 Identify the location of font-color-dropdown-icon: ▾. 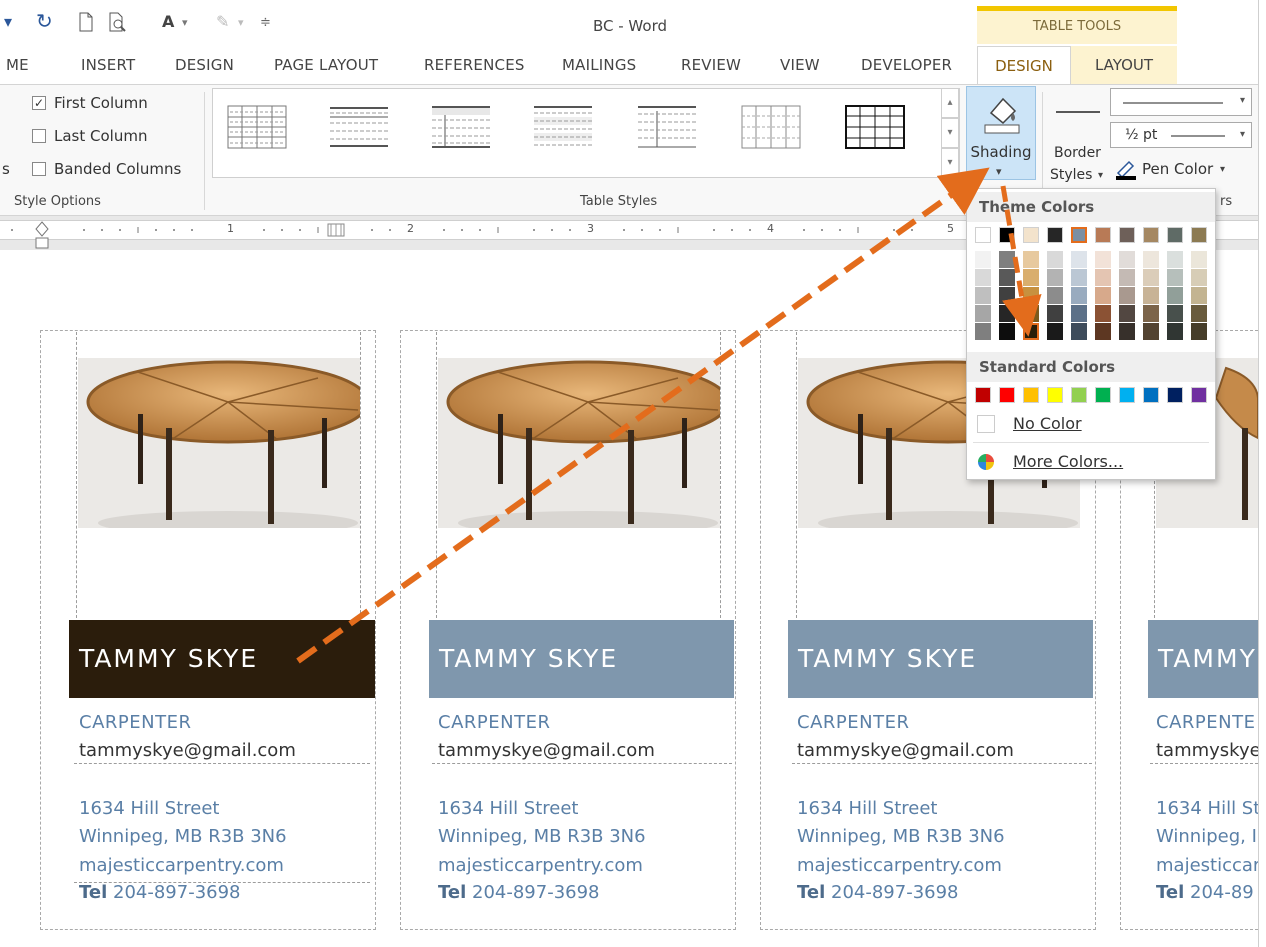
(185, 22).